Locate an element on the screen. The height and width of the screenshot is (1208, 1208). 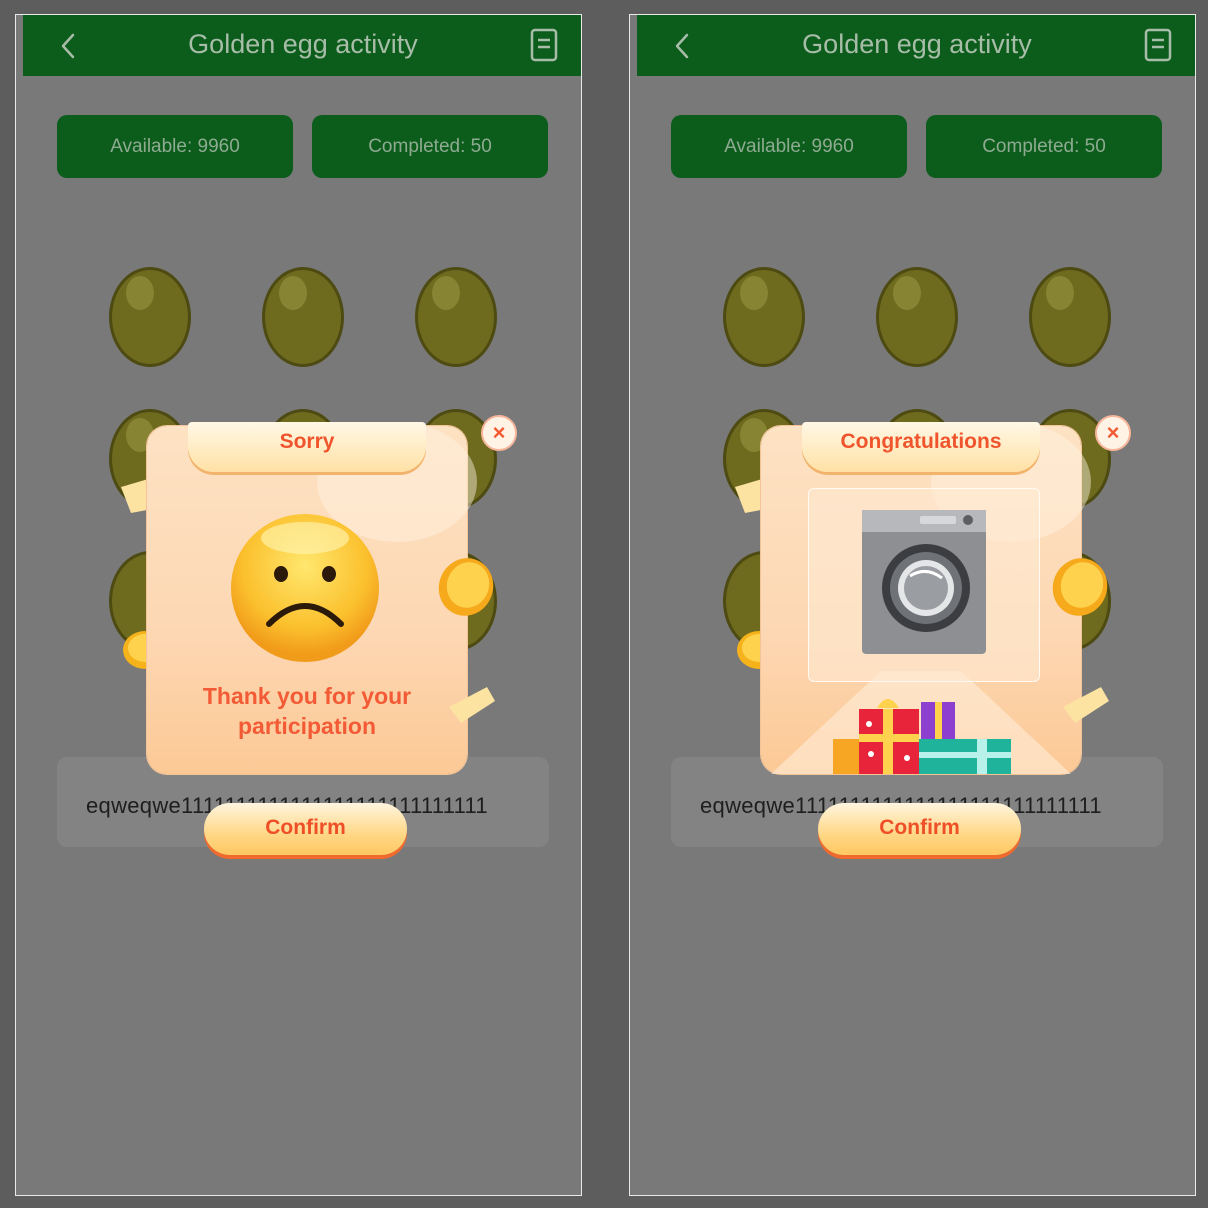
dialog-title-ribbon: Congratulations is located at coordinates (921, 447).